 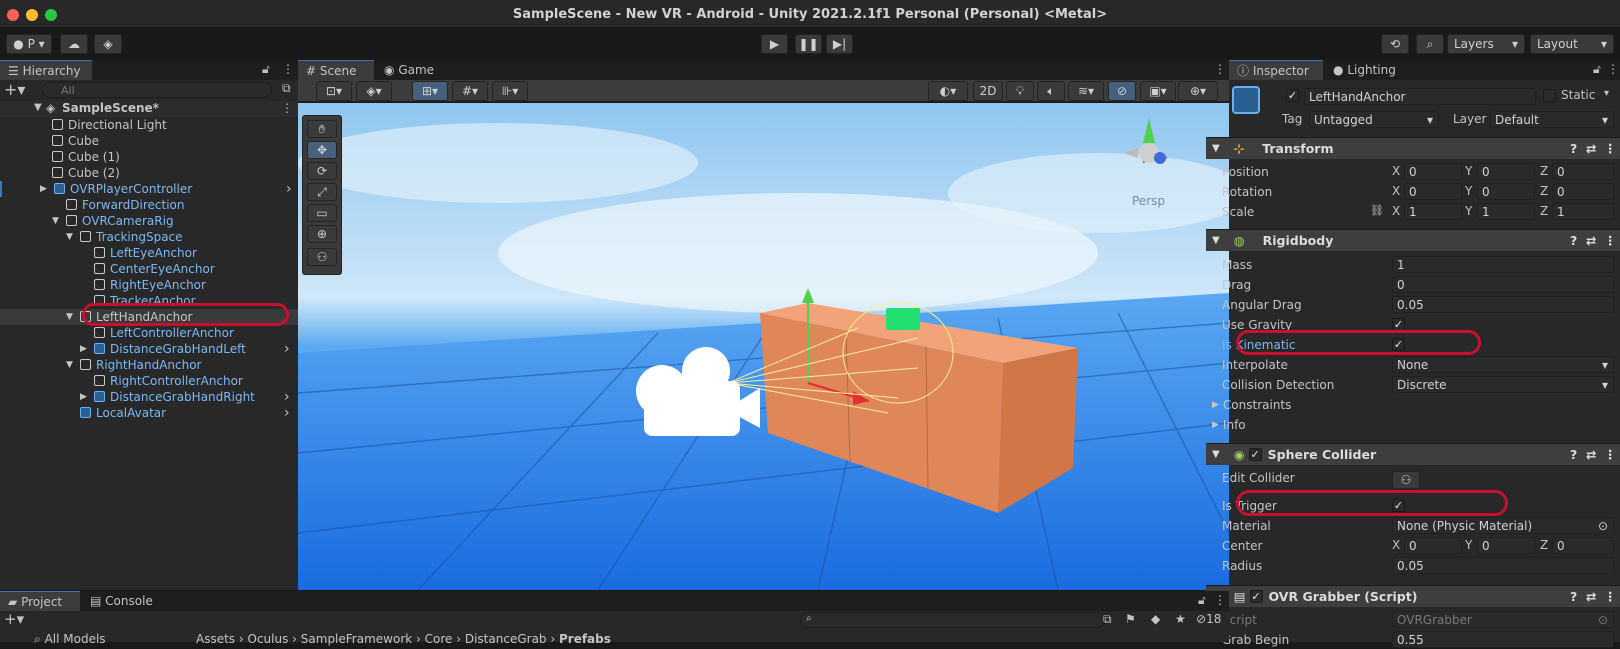 I want to click on hierarchy-row: ▼ TrackingSpace, so click(x=149, y=237).